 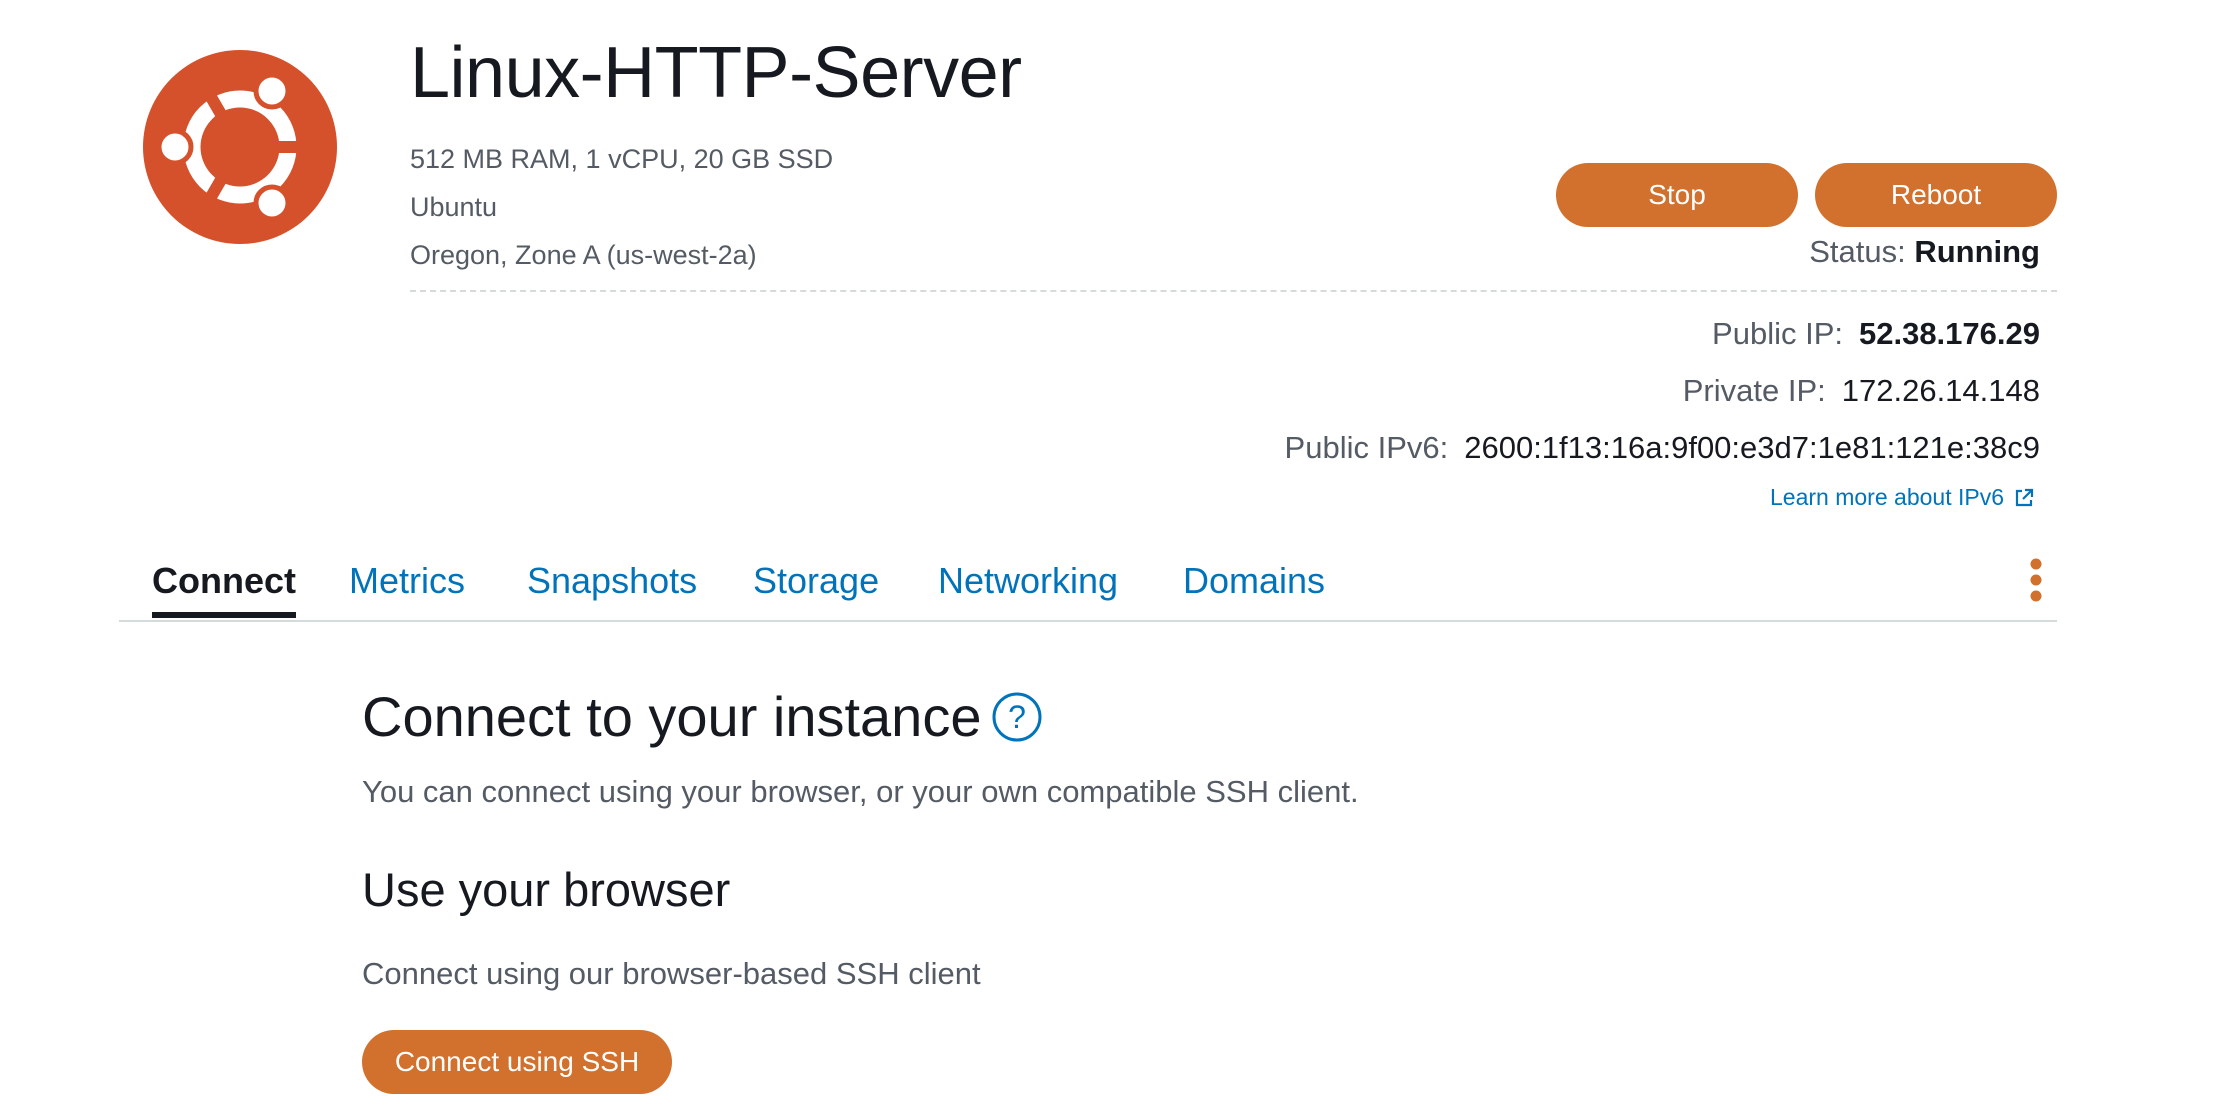 What do you see at coordinates (622, 159) in the screenshot?
I see `instance-specs: 512 MB RAM, 1 vCPU, 20 GB SSD` at bounding box center [622, 159].